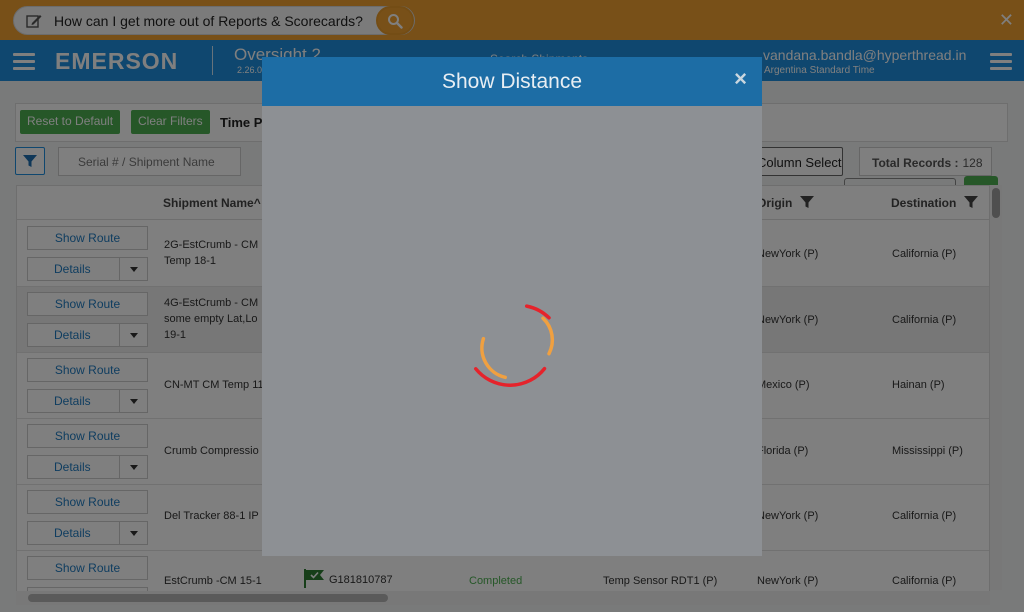  What do you see at coordinates (740, 79) in the screenshot?
I see `close-icon: ×` at bounding box center [740, 79].